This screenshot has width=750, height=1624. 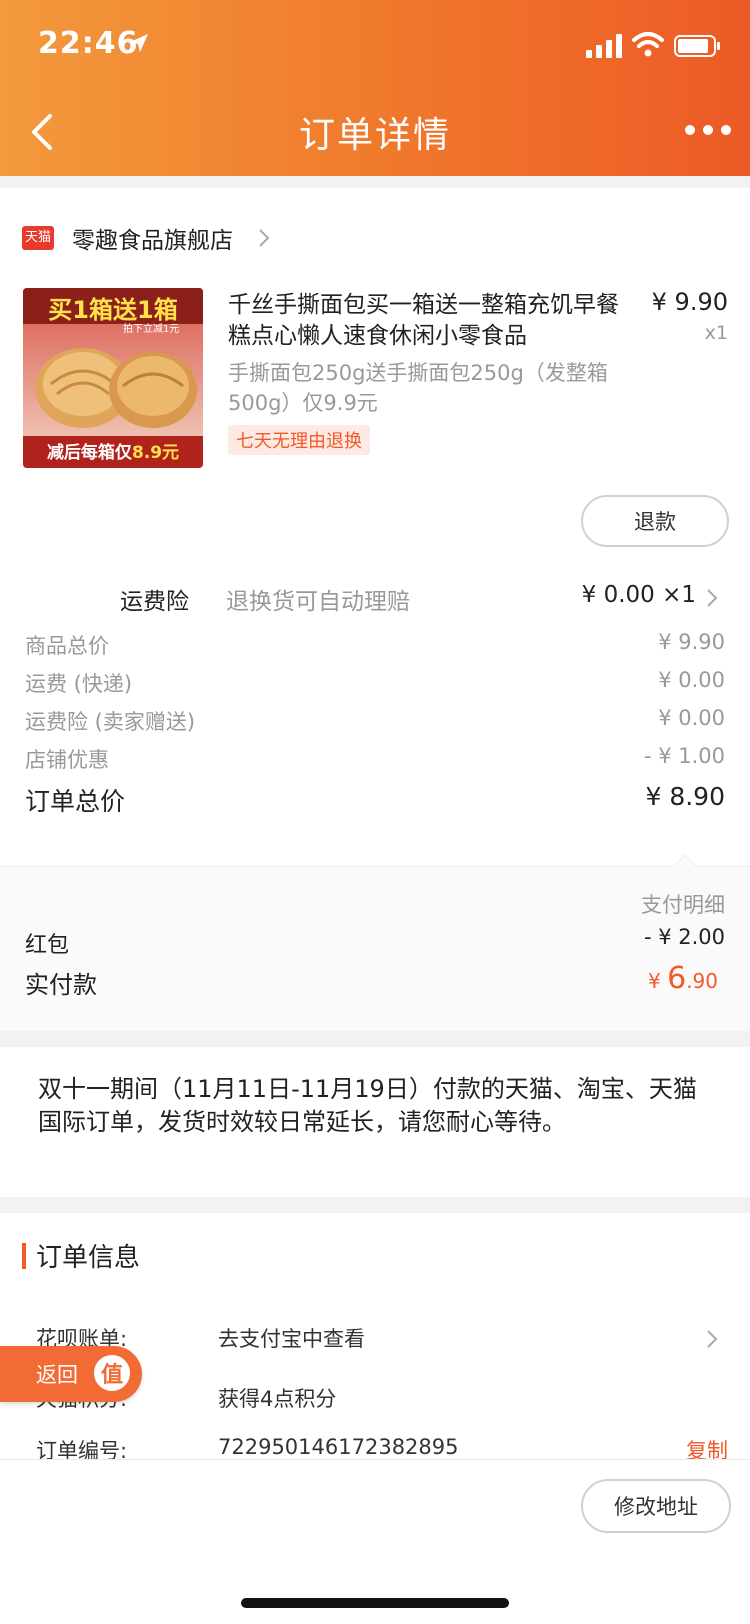 I want to click on red-packet-label: 红包, so click(x=47, y=945).